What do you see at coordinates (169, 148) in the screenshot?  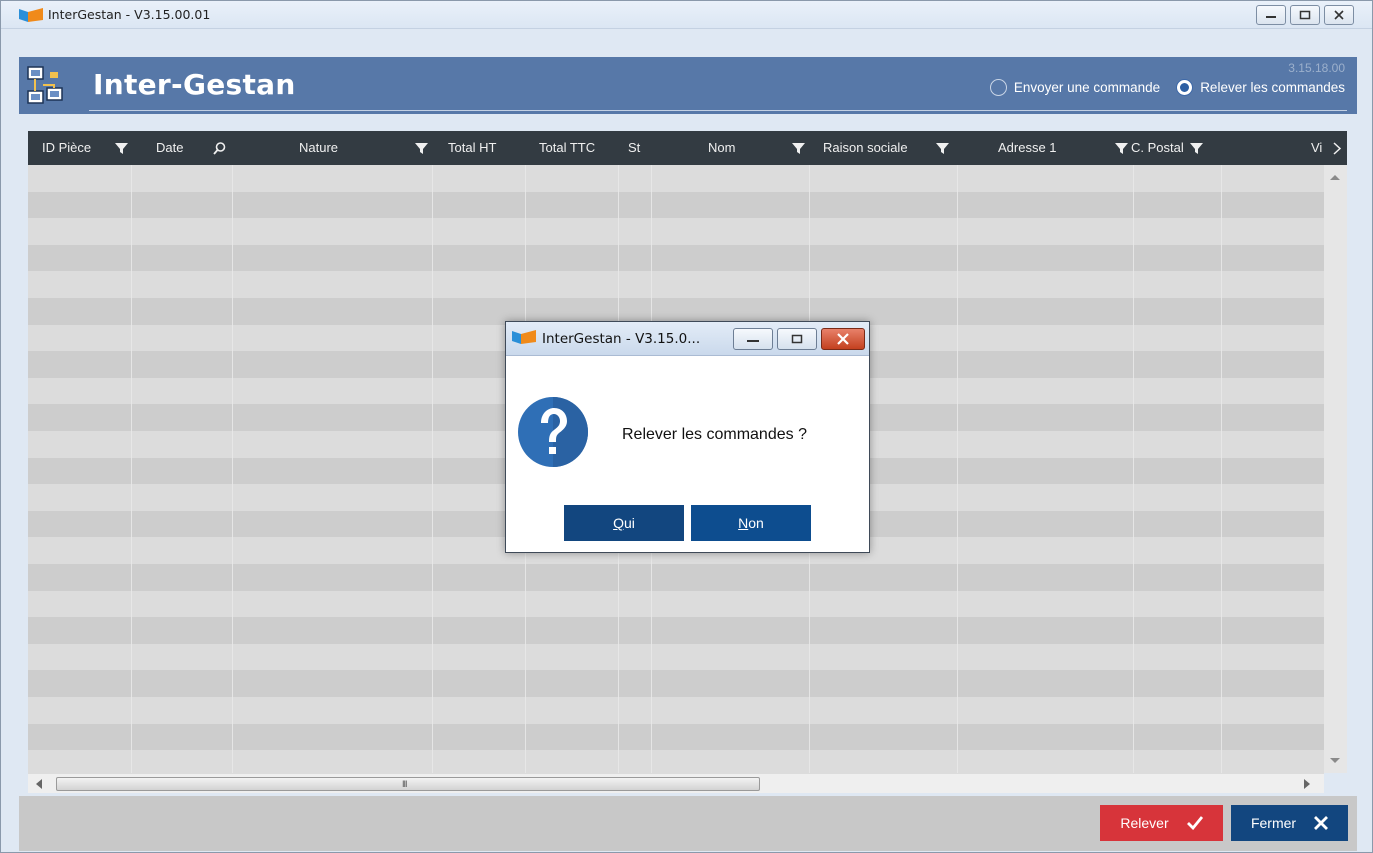 I see `column-header-date: Date` at bounding box center [169, 148].